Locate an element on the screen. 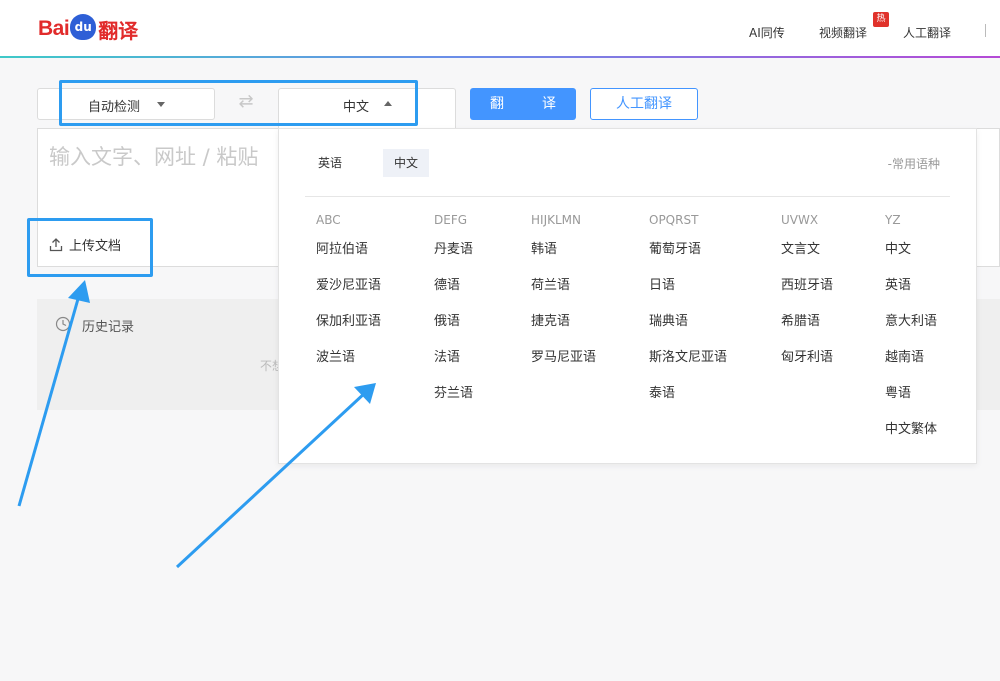  language-option: 意大利语 is located at coordinates (911, 332).